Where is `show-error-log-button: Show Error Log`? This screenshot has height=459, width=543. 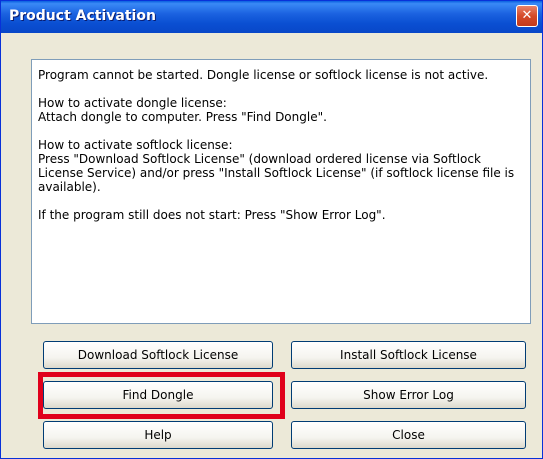 show-error-log-button: Show Error Log is located at coordinates (408, 395).